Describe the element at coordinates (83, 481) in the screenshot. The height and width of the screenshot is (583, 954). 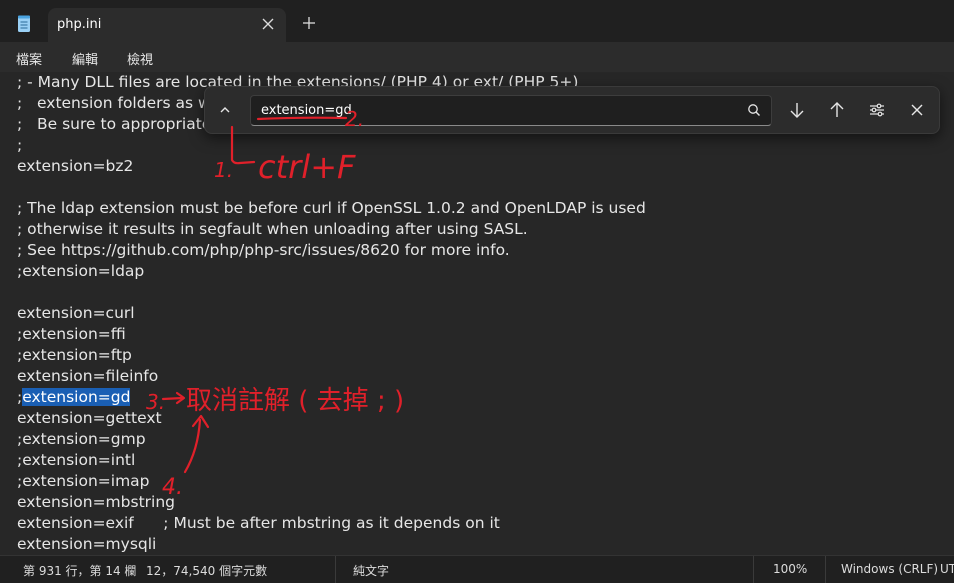
I see `editor-line: ;extension=imap` at that location.